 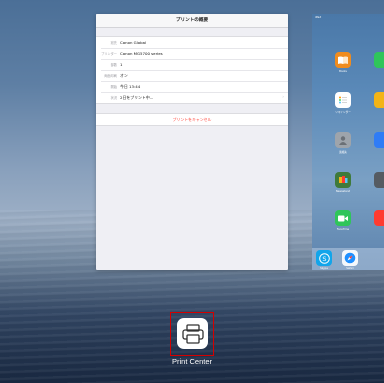 What do you see at coordinates (113, 65) in the screenshot?
I see `row-label: 部数` at bounding box center [113, 65].